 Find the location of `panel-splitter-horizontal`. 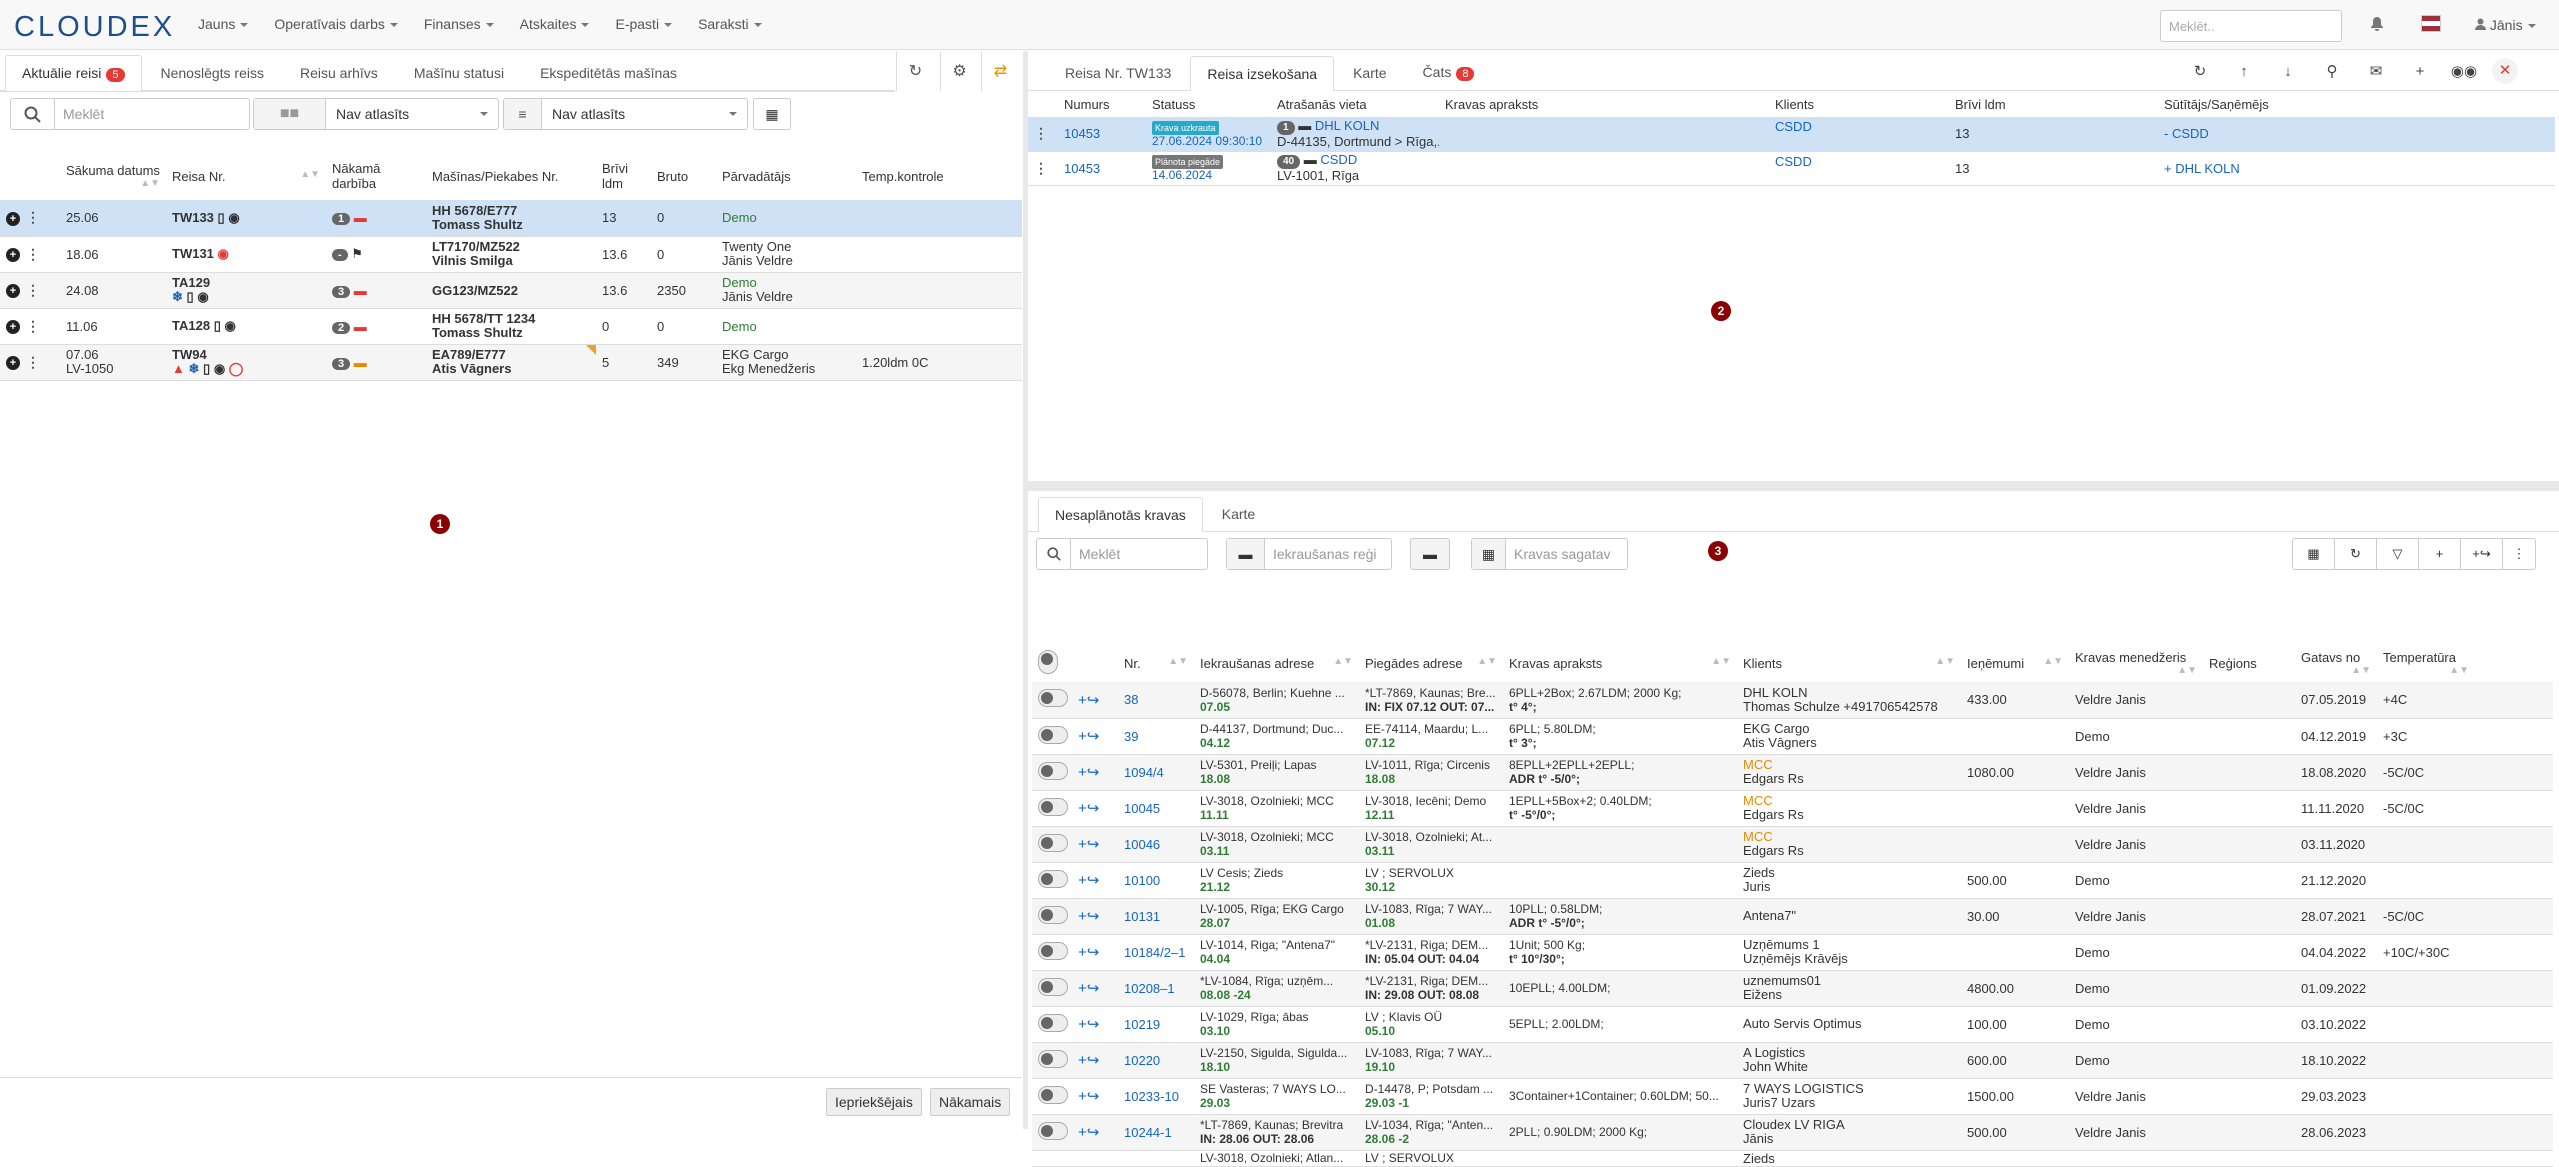

panel-splitter-horizontal is located at coordinates (1793, 486).